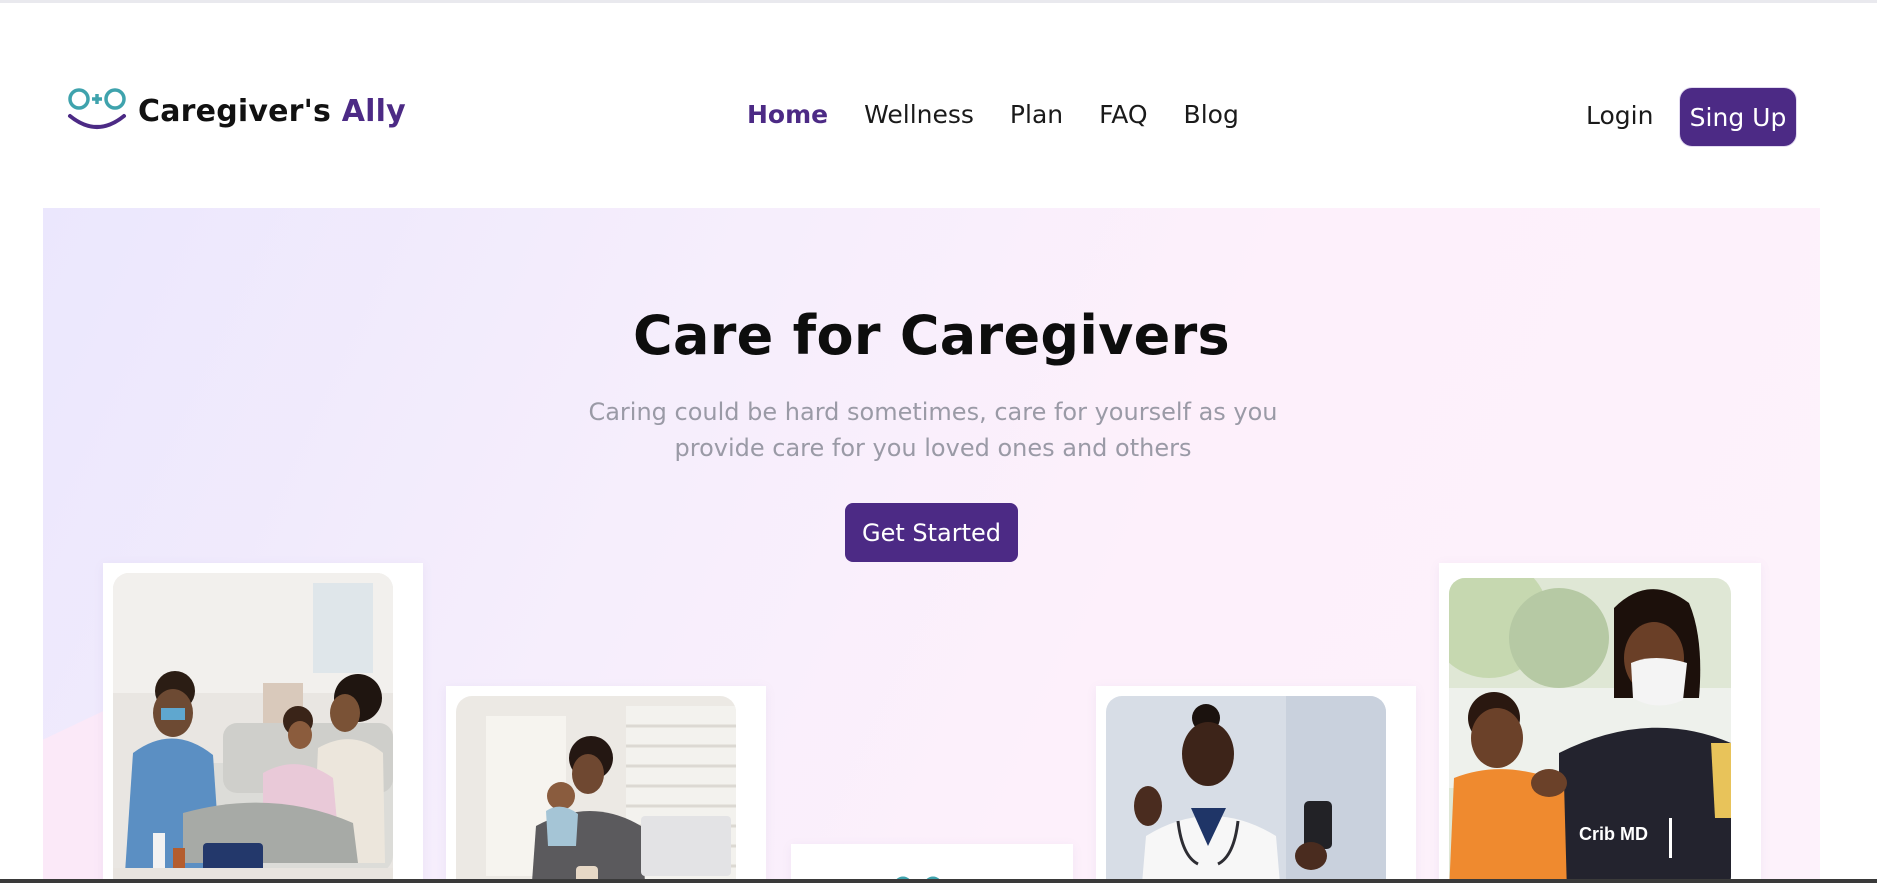 The height and width of the screenshot is (883, 1877). What do you see at coordinates (932, 863) in the screenshot?
I see `brand-logo-card` at bounding box center [932, 863].